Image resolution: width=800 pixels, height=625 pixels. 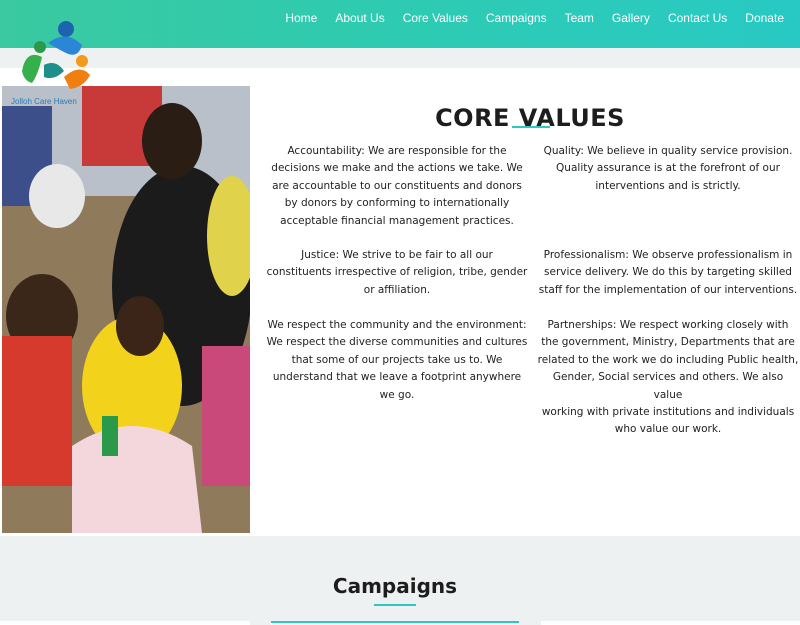 I want to click on campaigns-title: Campaigns, so click(x=395, y=586).